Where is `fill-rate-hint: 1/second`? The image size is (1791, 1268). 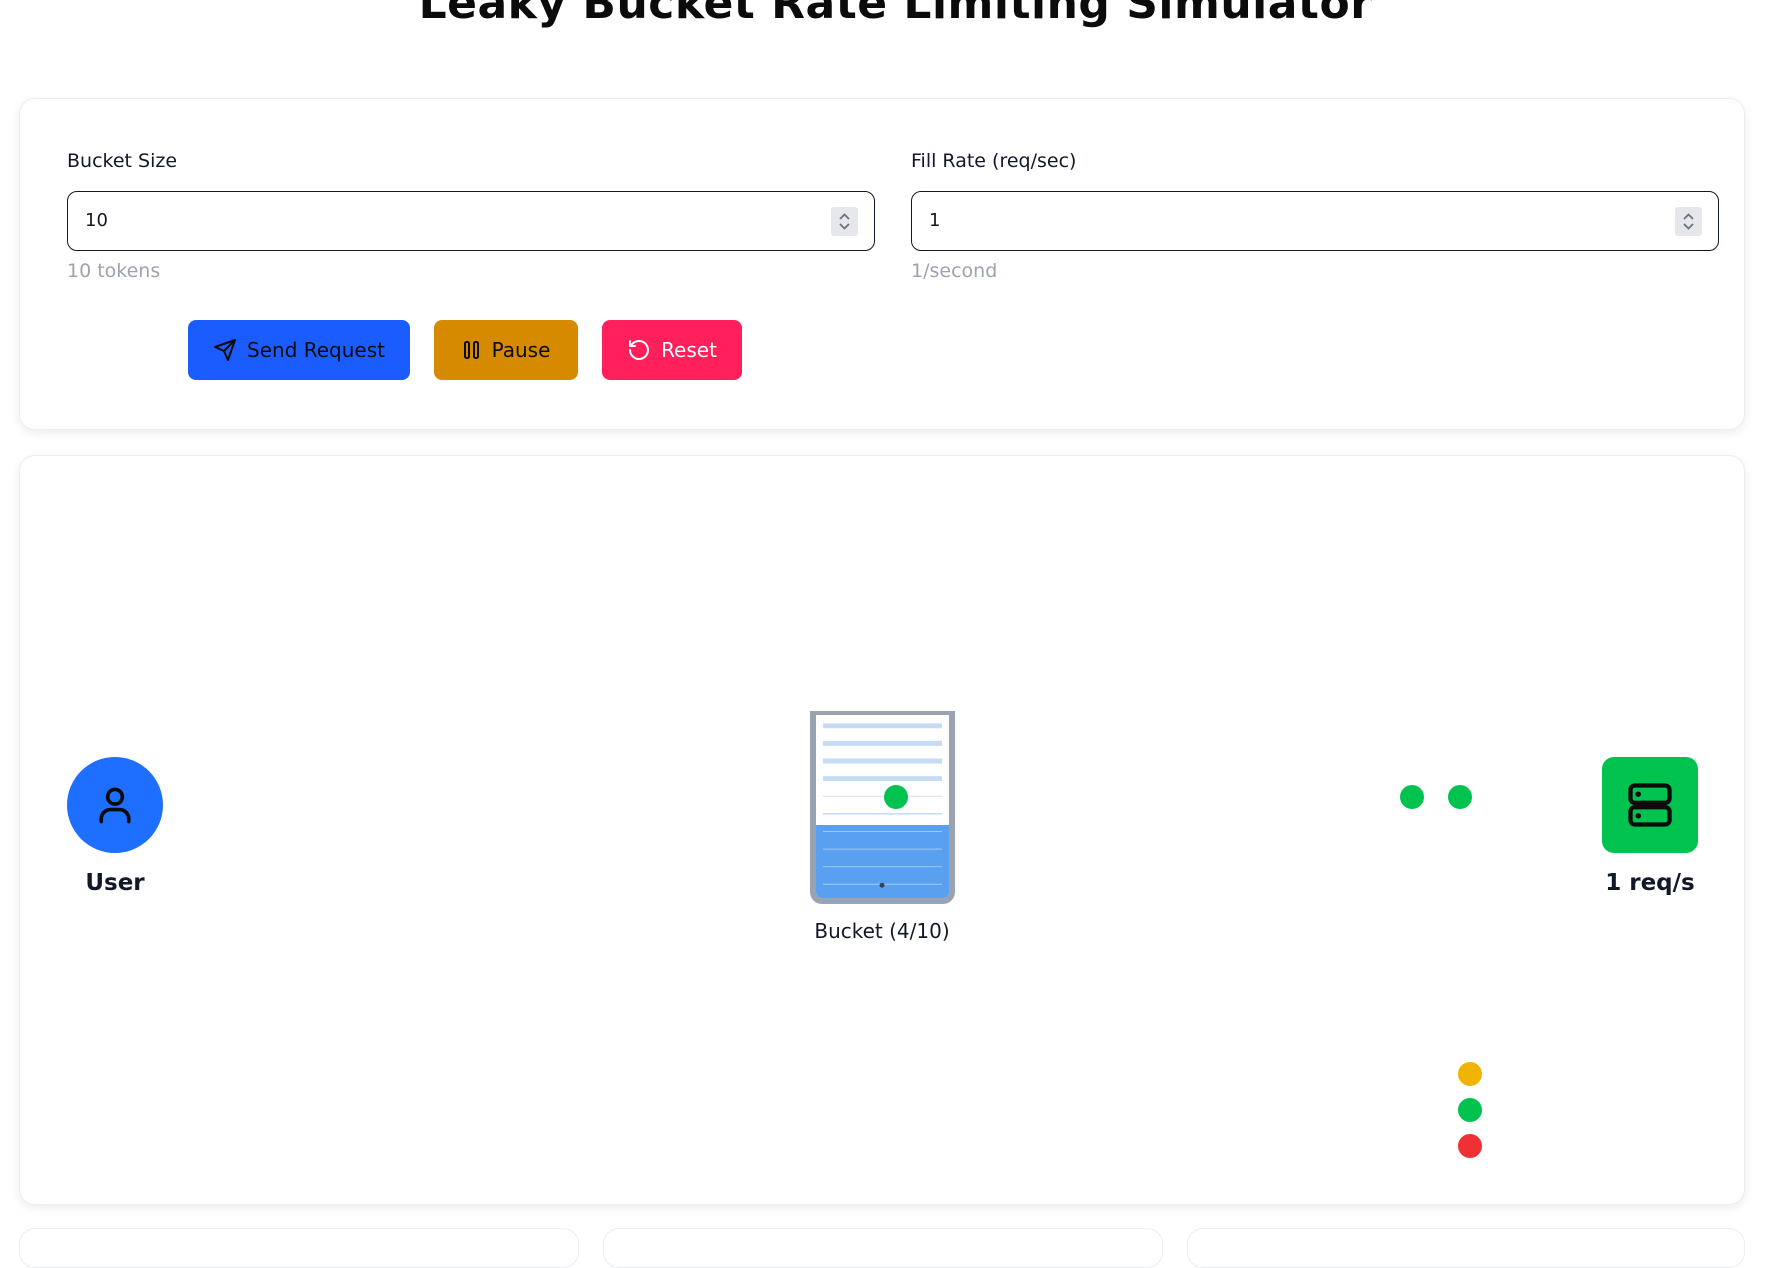
fill-rate-hint: 1/second is located at coordinates (954, 271).